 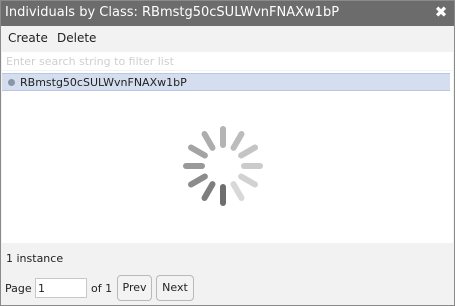 I want to click on delete-menu-item: Delete, so click(x=76, y=38).